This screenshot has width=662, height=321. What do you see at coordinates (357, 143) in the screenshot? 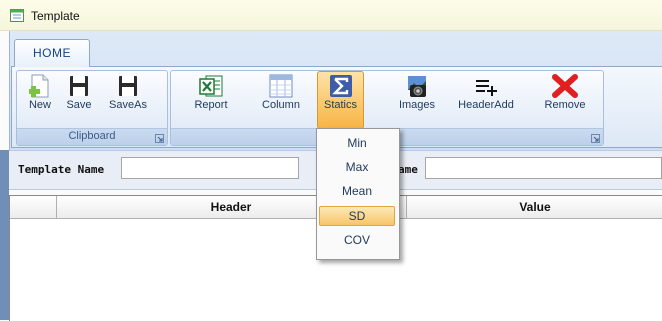
I see `menu-item-min: Min` at bounding box center [357, 143].